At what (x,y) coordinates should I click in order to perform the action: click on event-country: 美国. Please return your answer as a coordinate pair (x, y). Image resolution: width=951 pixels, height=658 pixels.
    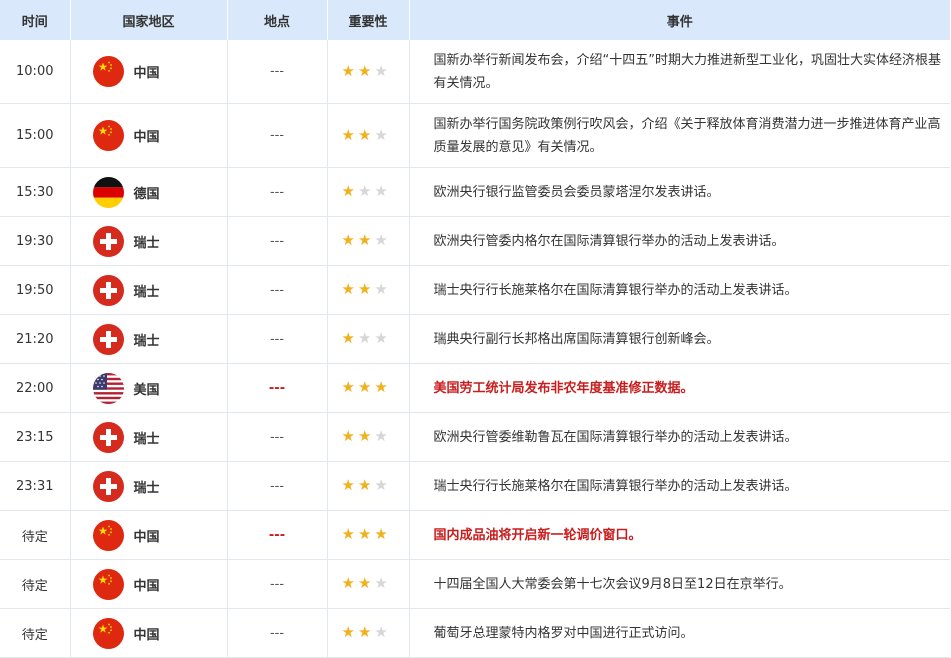
    Looking at the image, I should click on (149, 388).